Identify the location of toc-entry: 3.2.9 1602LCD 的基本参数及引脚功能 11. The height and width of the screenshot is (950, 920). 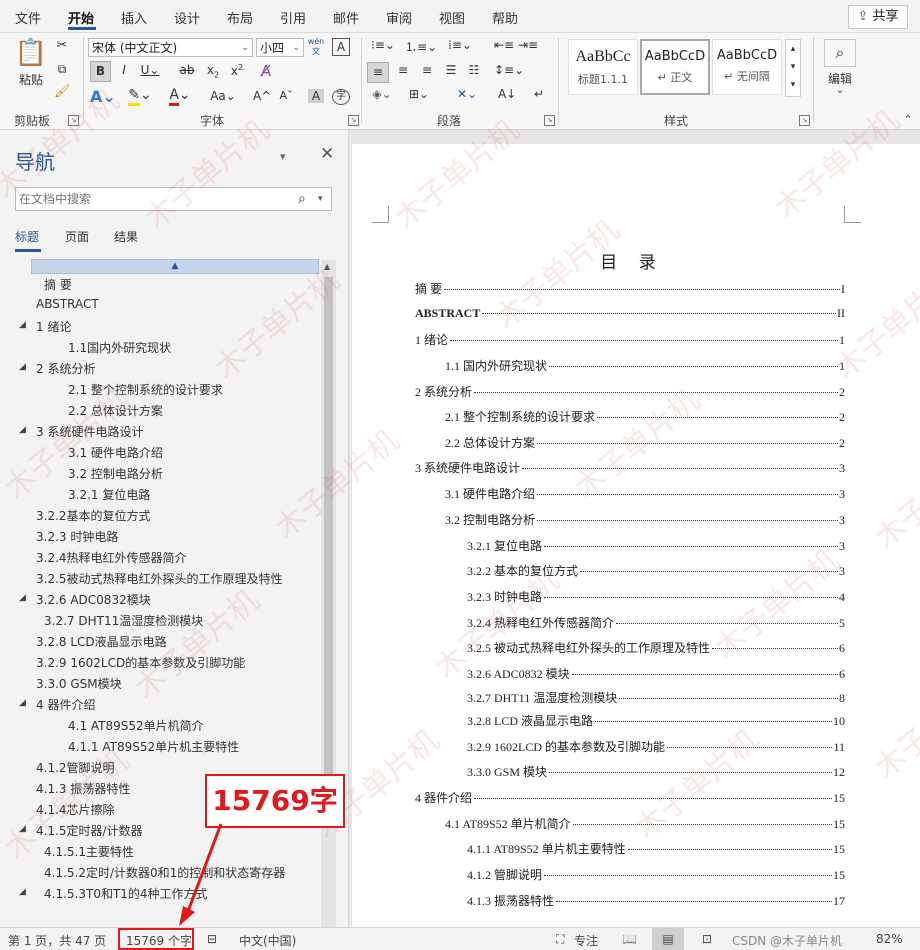
(656, 747).